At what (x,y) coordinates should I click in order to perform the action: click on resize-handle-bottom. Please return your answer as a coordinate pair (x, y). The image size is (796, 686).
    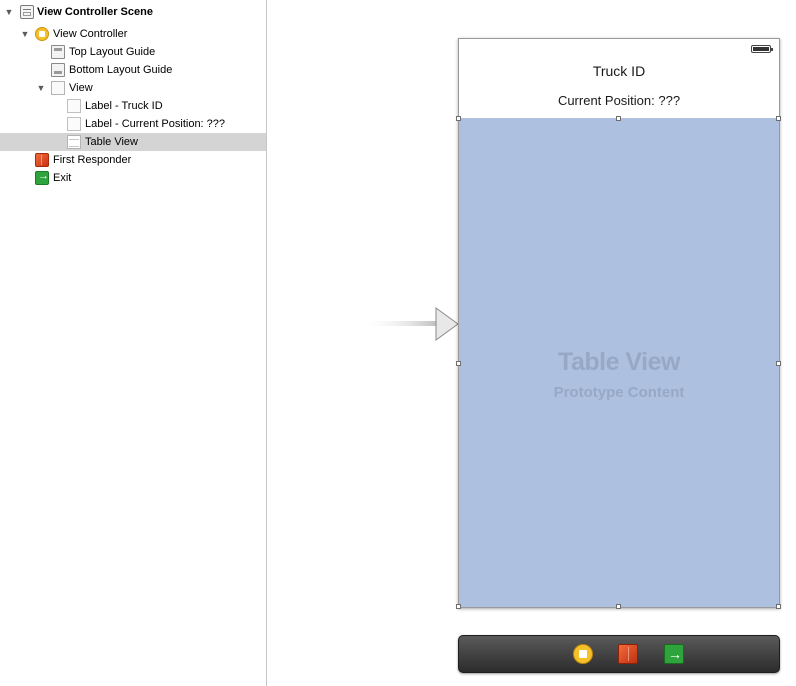
    Looking at the image, I should click on (618, 606).